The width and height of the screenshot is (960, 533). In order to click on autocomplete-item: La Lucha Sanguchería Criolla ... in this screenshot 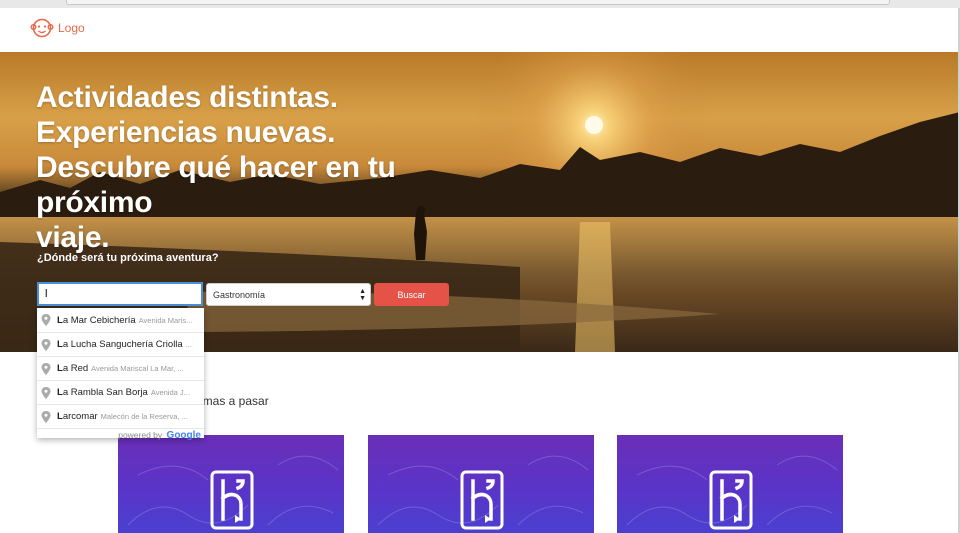, I will do `click(120, 344)`.